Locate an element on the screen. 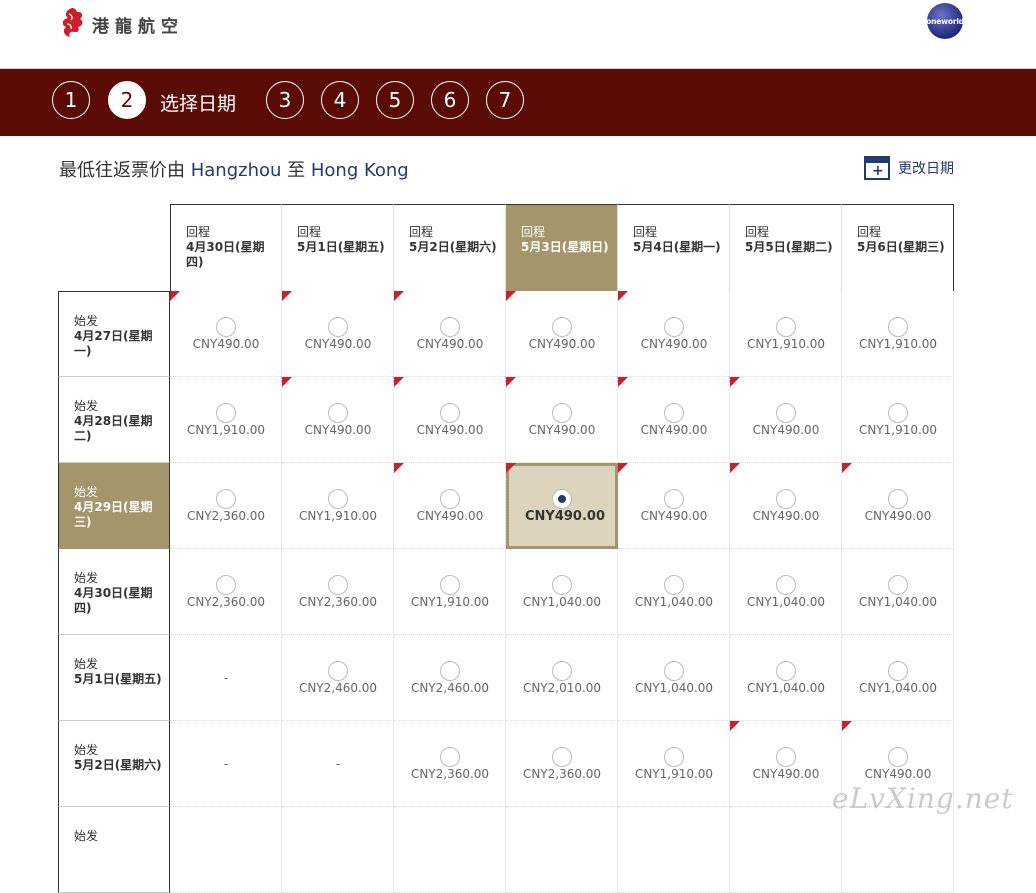 Image resolution: width=1036 pixels, height=893 pixels. oneworld-badge: oneworld is located at coordinates (945, 21).